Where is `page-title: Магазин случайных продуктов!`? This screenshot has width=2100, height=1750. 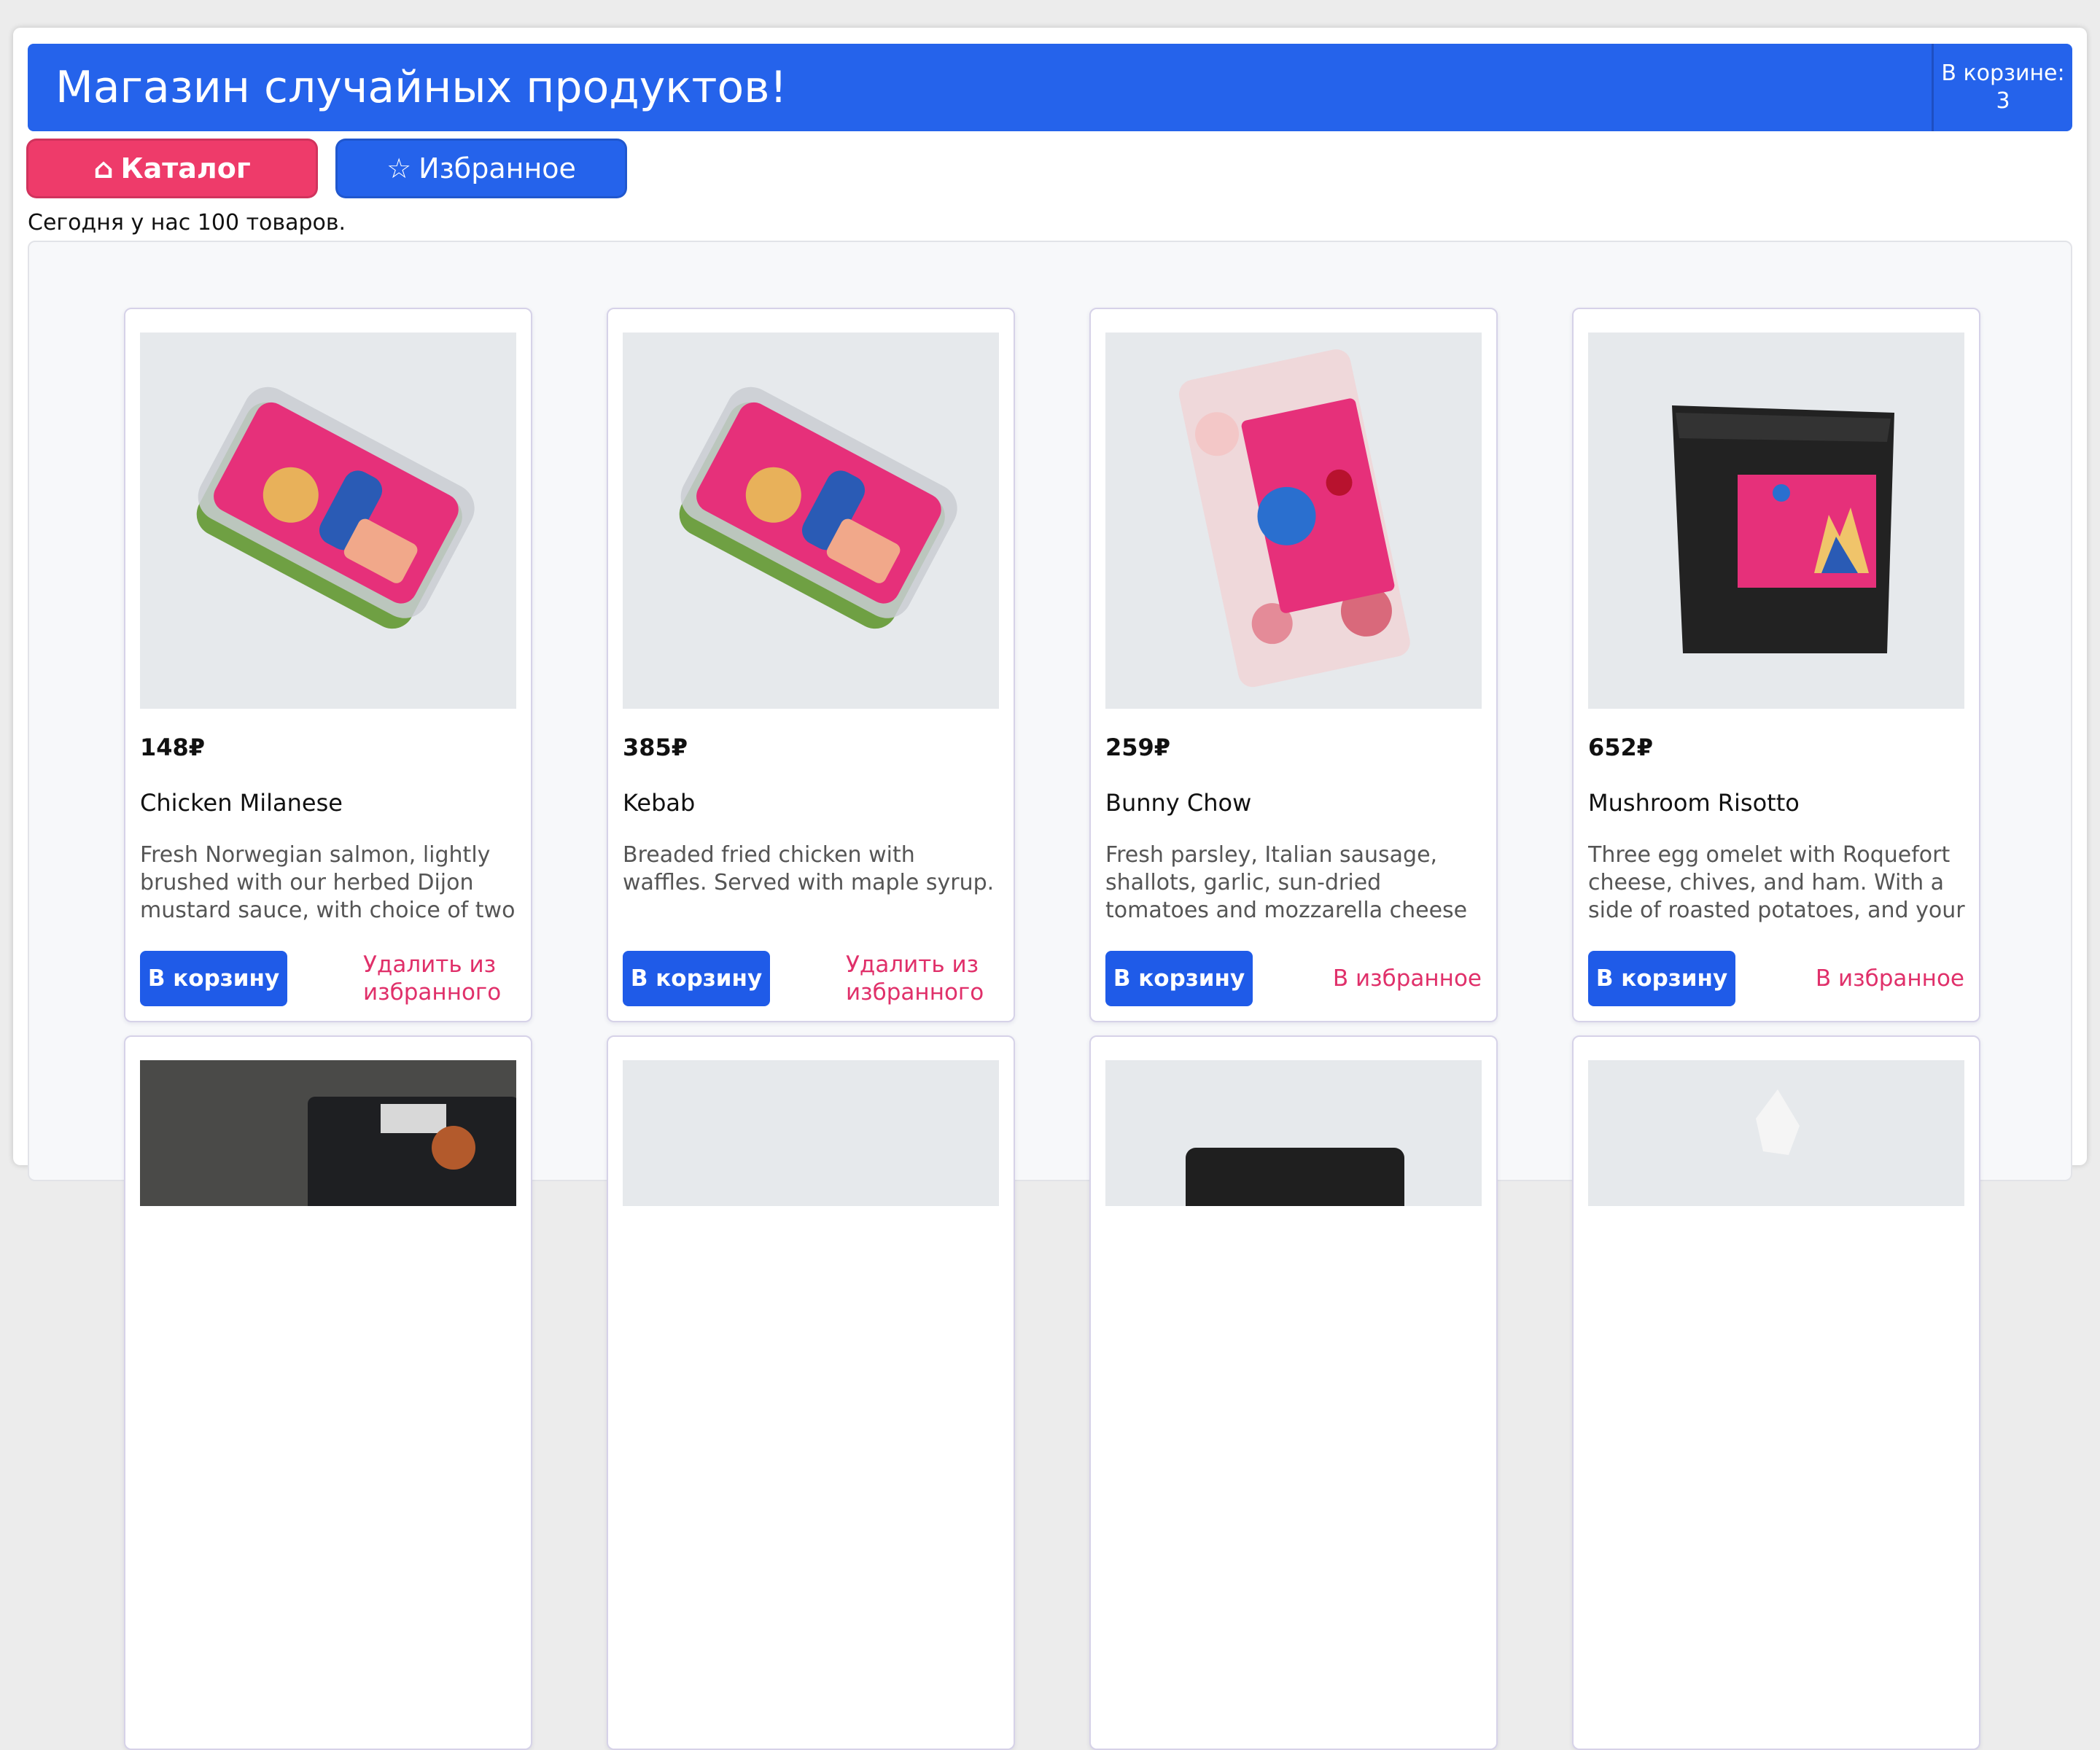
page-title: Магазин случайных продуктов! is located at coordinates (421, 87).